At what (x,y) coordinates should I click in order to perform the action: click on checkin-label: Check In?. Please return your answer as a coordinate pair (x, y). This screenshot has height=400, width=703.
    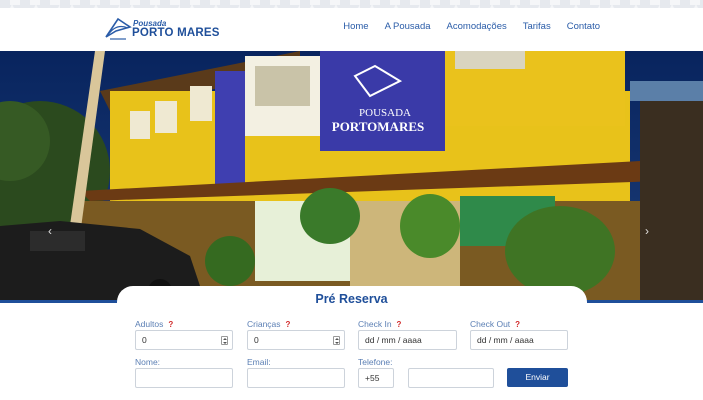
    Looking at the image, I should click on (379, 324).